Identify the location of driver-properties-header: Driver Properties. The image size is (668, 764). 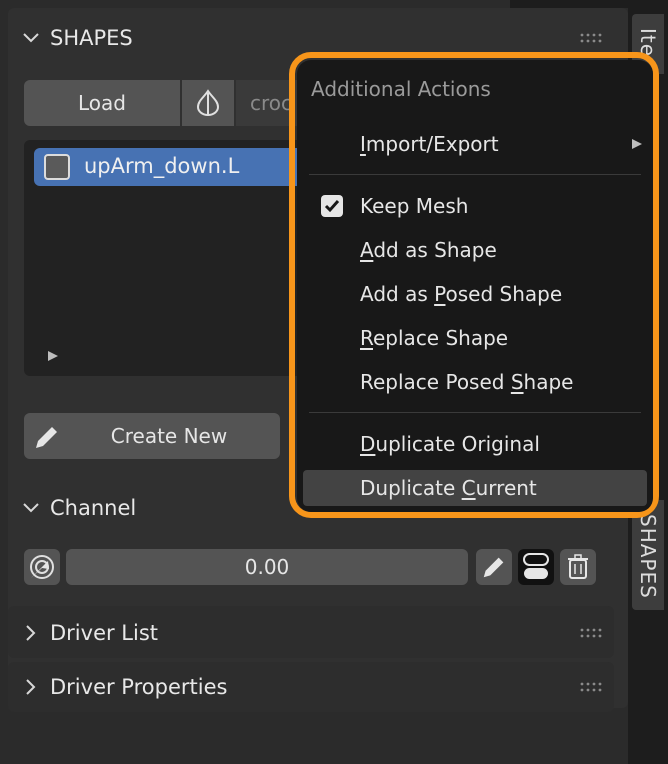
(312, 687).